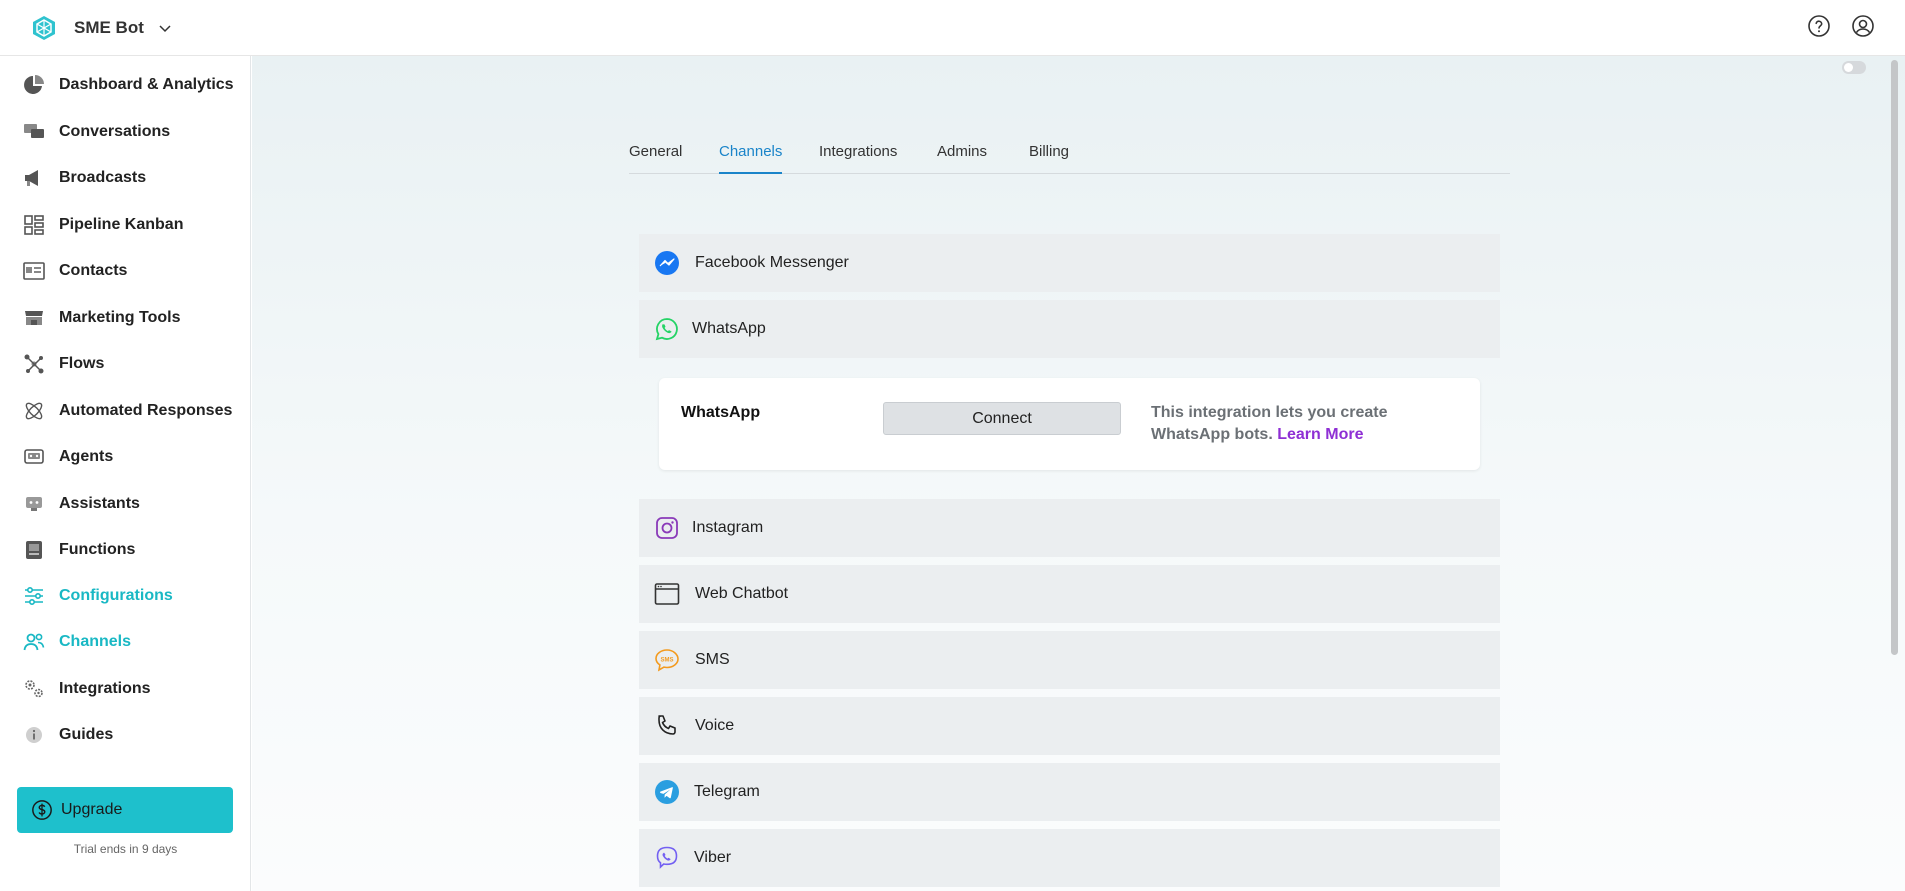 Image resolution: width=1905 pixels, height=891 pixels. I want to click on phone-icon, so click(667, 725).